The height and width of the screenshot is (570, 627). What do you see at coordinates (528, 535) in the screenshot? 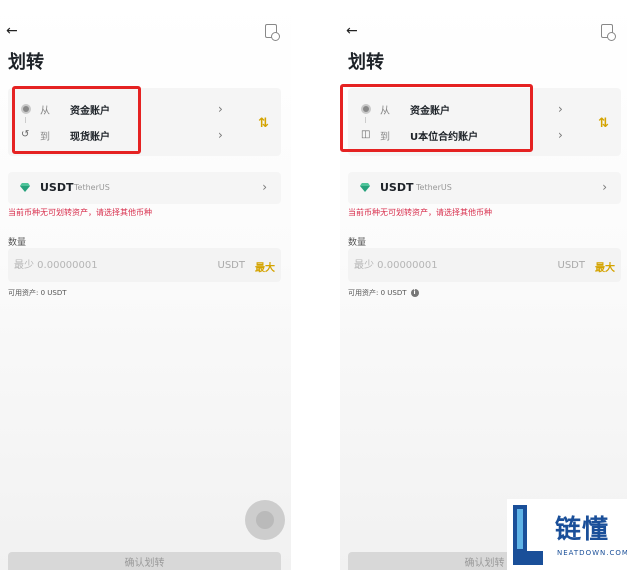
I see `neatdown-logo-mark` at bounding box center [528, 535].